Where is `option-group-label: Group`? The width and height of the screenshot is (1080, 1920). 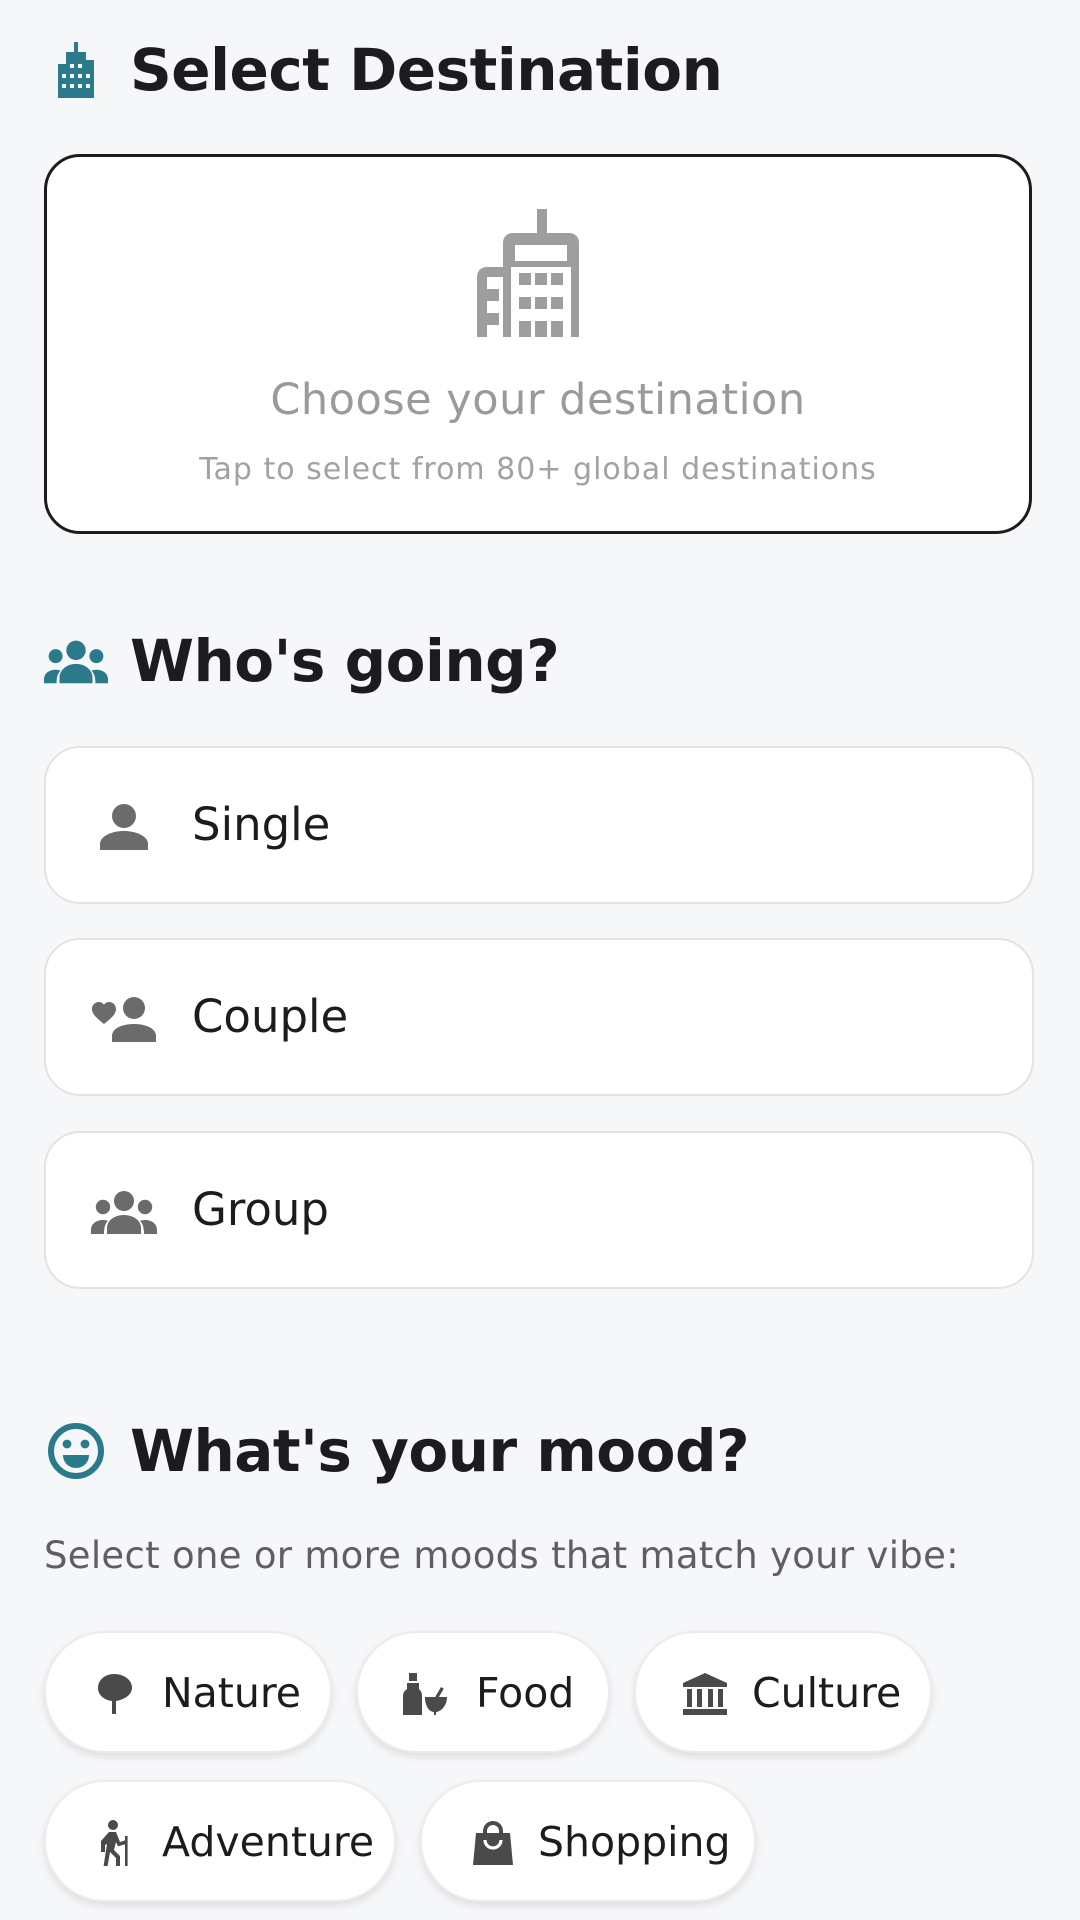 option-group-label: Group is located at coordinates (260, 1209).